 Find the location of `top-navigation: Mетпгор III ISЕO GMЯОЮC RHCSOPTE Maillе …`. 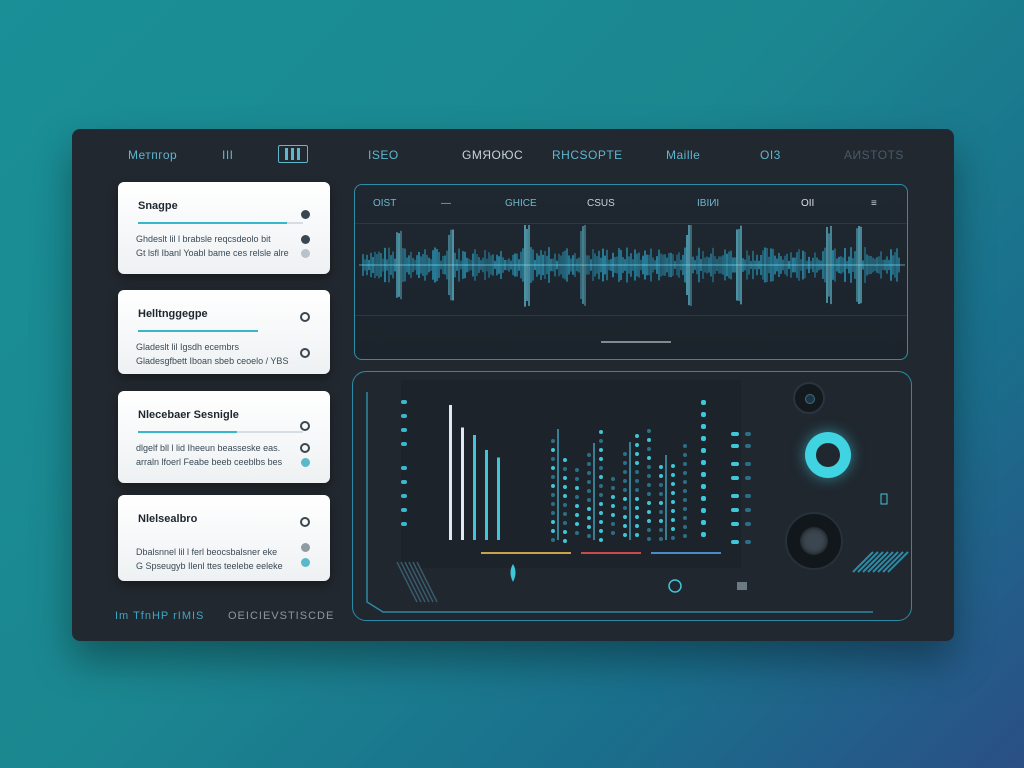

top-navigation: Mетпгор III ISЕO GMЯОЮC RHCSOPTE Maillе … is located at coordinates (513, 155).